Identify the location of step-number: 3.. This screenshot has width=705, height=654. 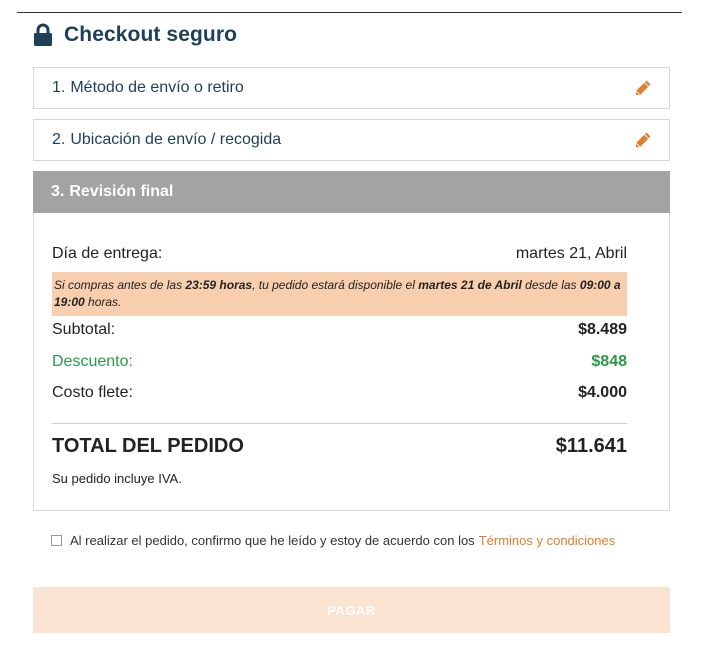
(58, 191).